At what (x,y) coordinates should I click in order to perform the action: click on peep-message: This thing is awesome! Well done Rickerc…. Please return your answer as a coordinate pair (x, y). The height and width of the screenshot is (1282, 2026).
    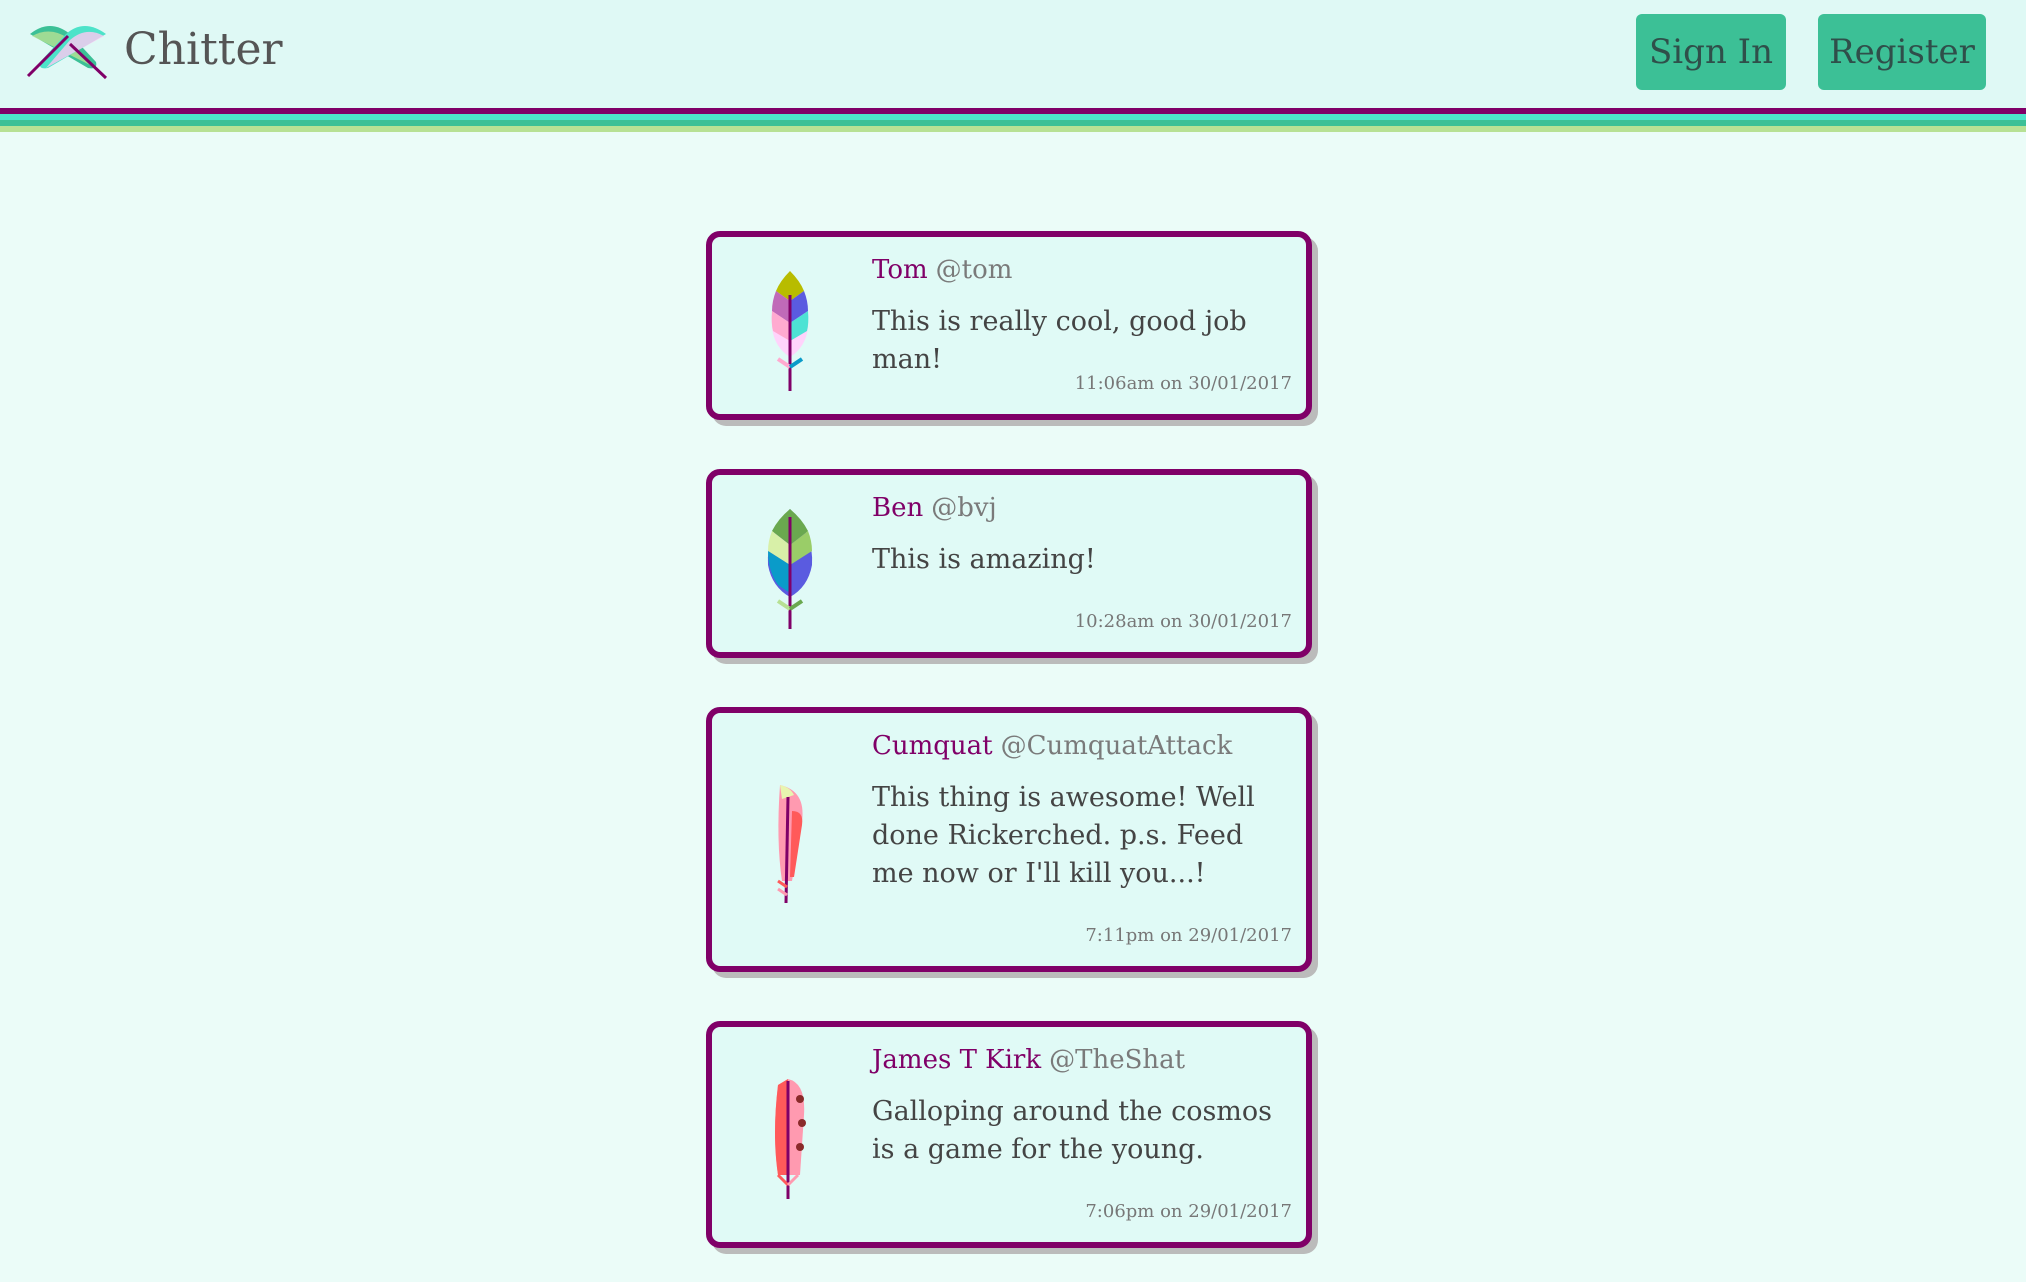
    Looking at the image, I should click on (1063, 835).